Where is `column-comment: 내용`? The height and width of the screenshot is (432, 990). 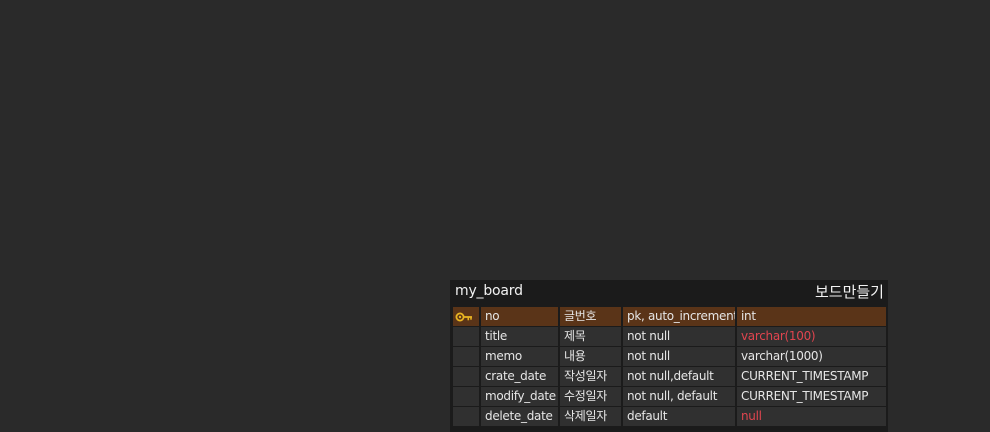 column-comment: 내용 is located at coordinates (590, 356).